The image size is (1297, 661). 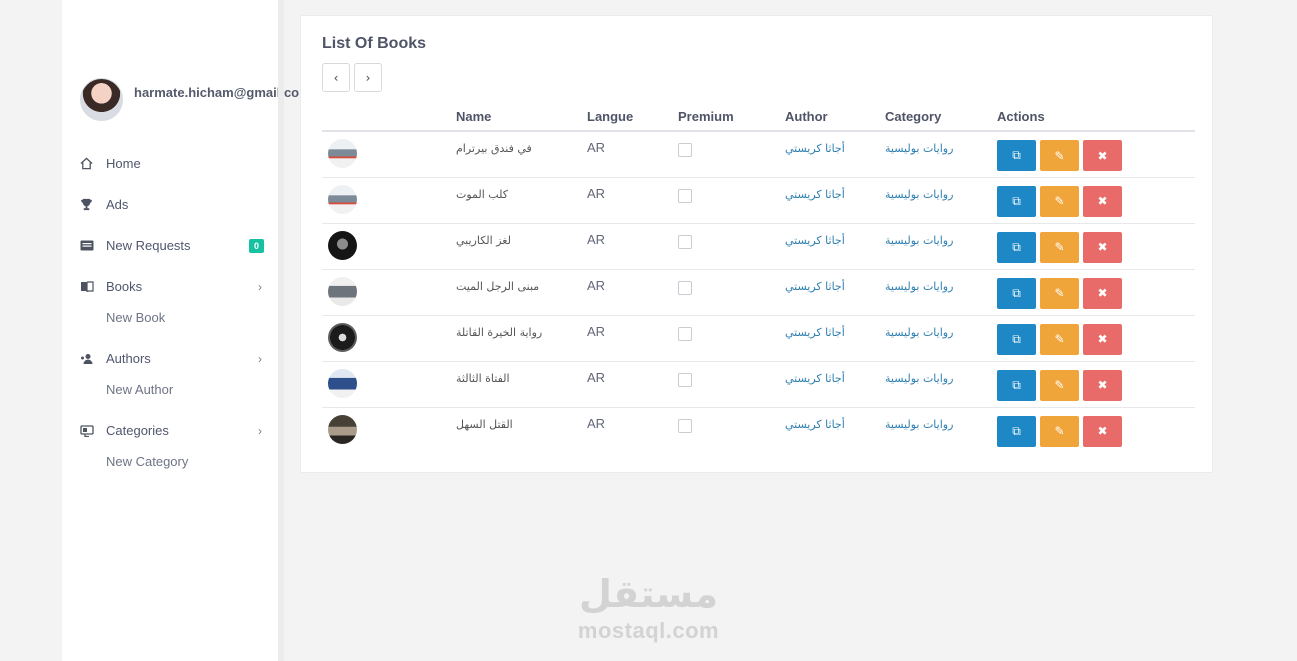 I want to click on home-icon, so click(x=93, y=163).